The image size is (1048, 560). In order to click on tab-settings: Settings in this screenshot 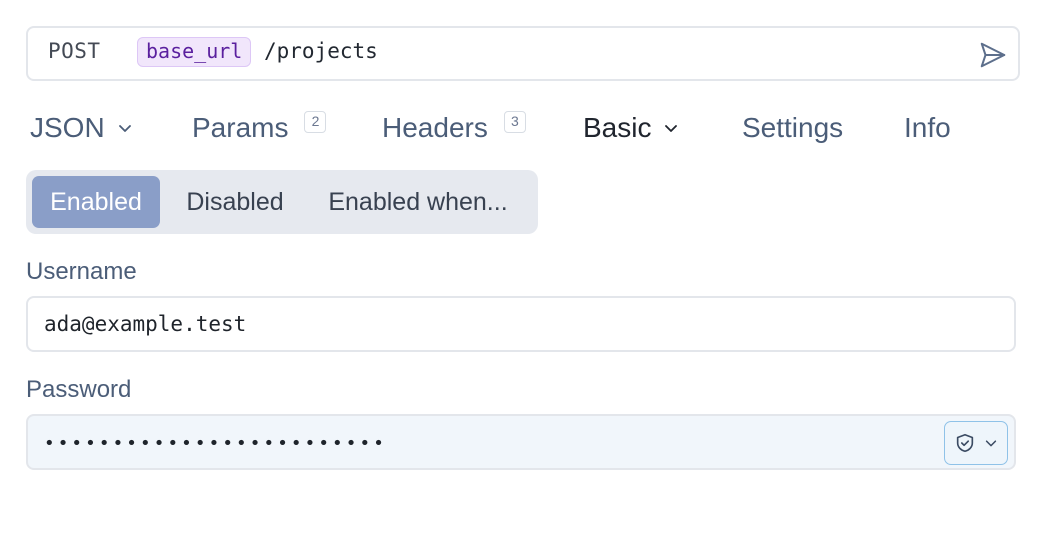, I will do `click(792, 128)`.